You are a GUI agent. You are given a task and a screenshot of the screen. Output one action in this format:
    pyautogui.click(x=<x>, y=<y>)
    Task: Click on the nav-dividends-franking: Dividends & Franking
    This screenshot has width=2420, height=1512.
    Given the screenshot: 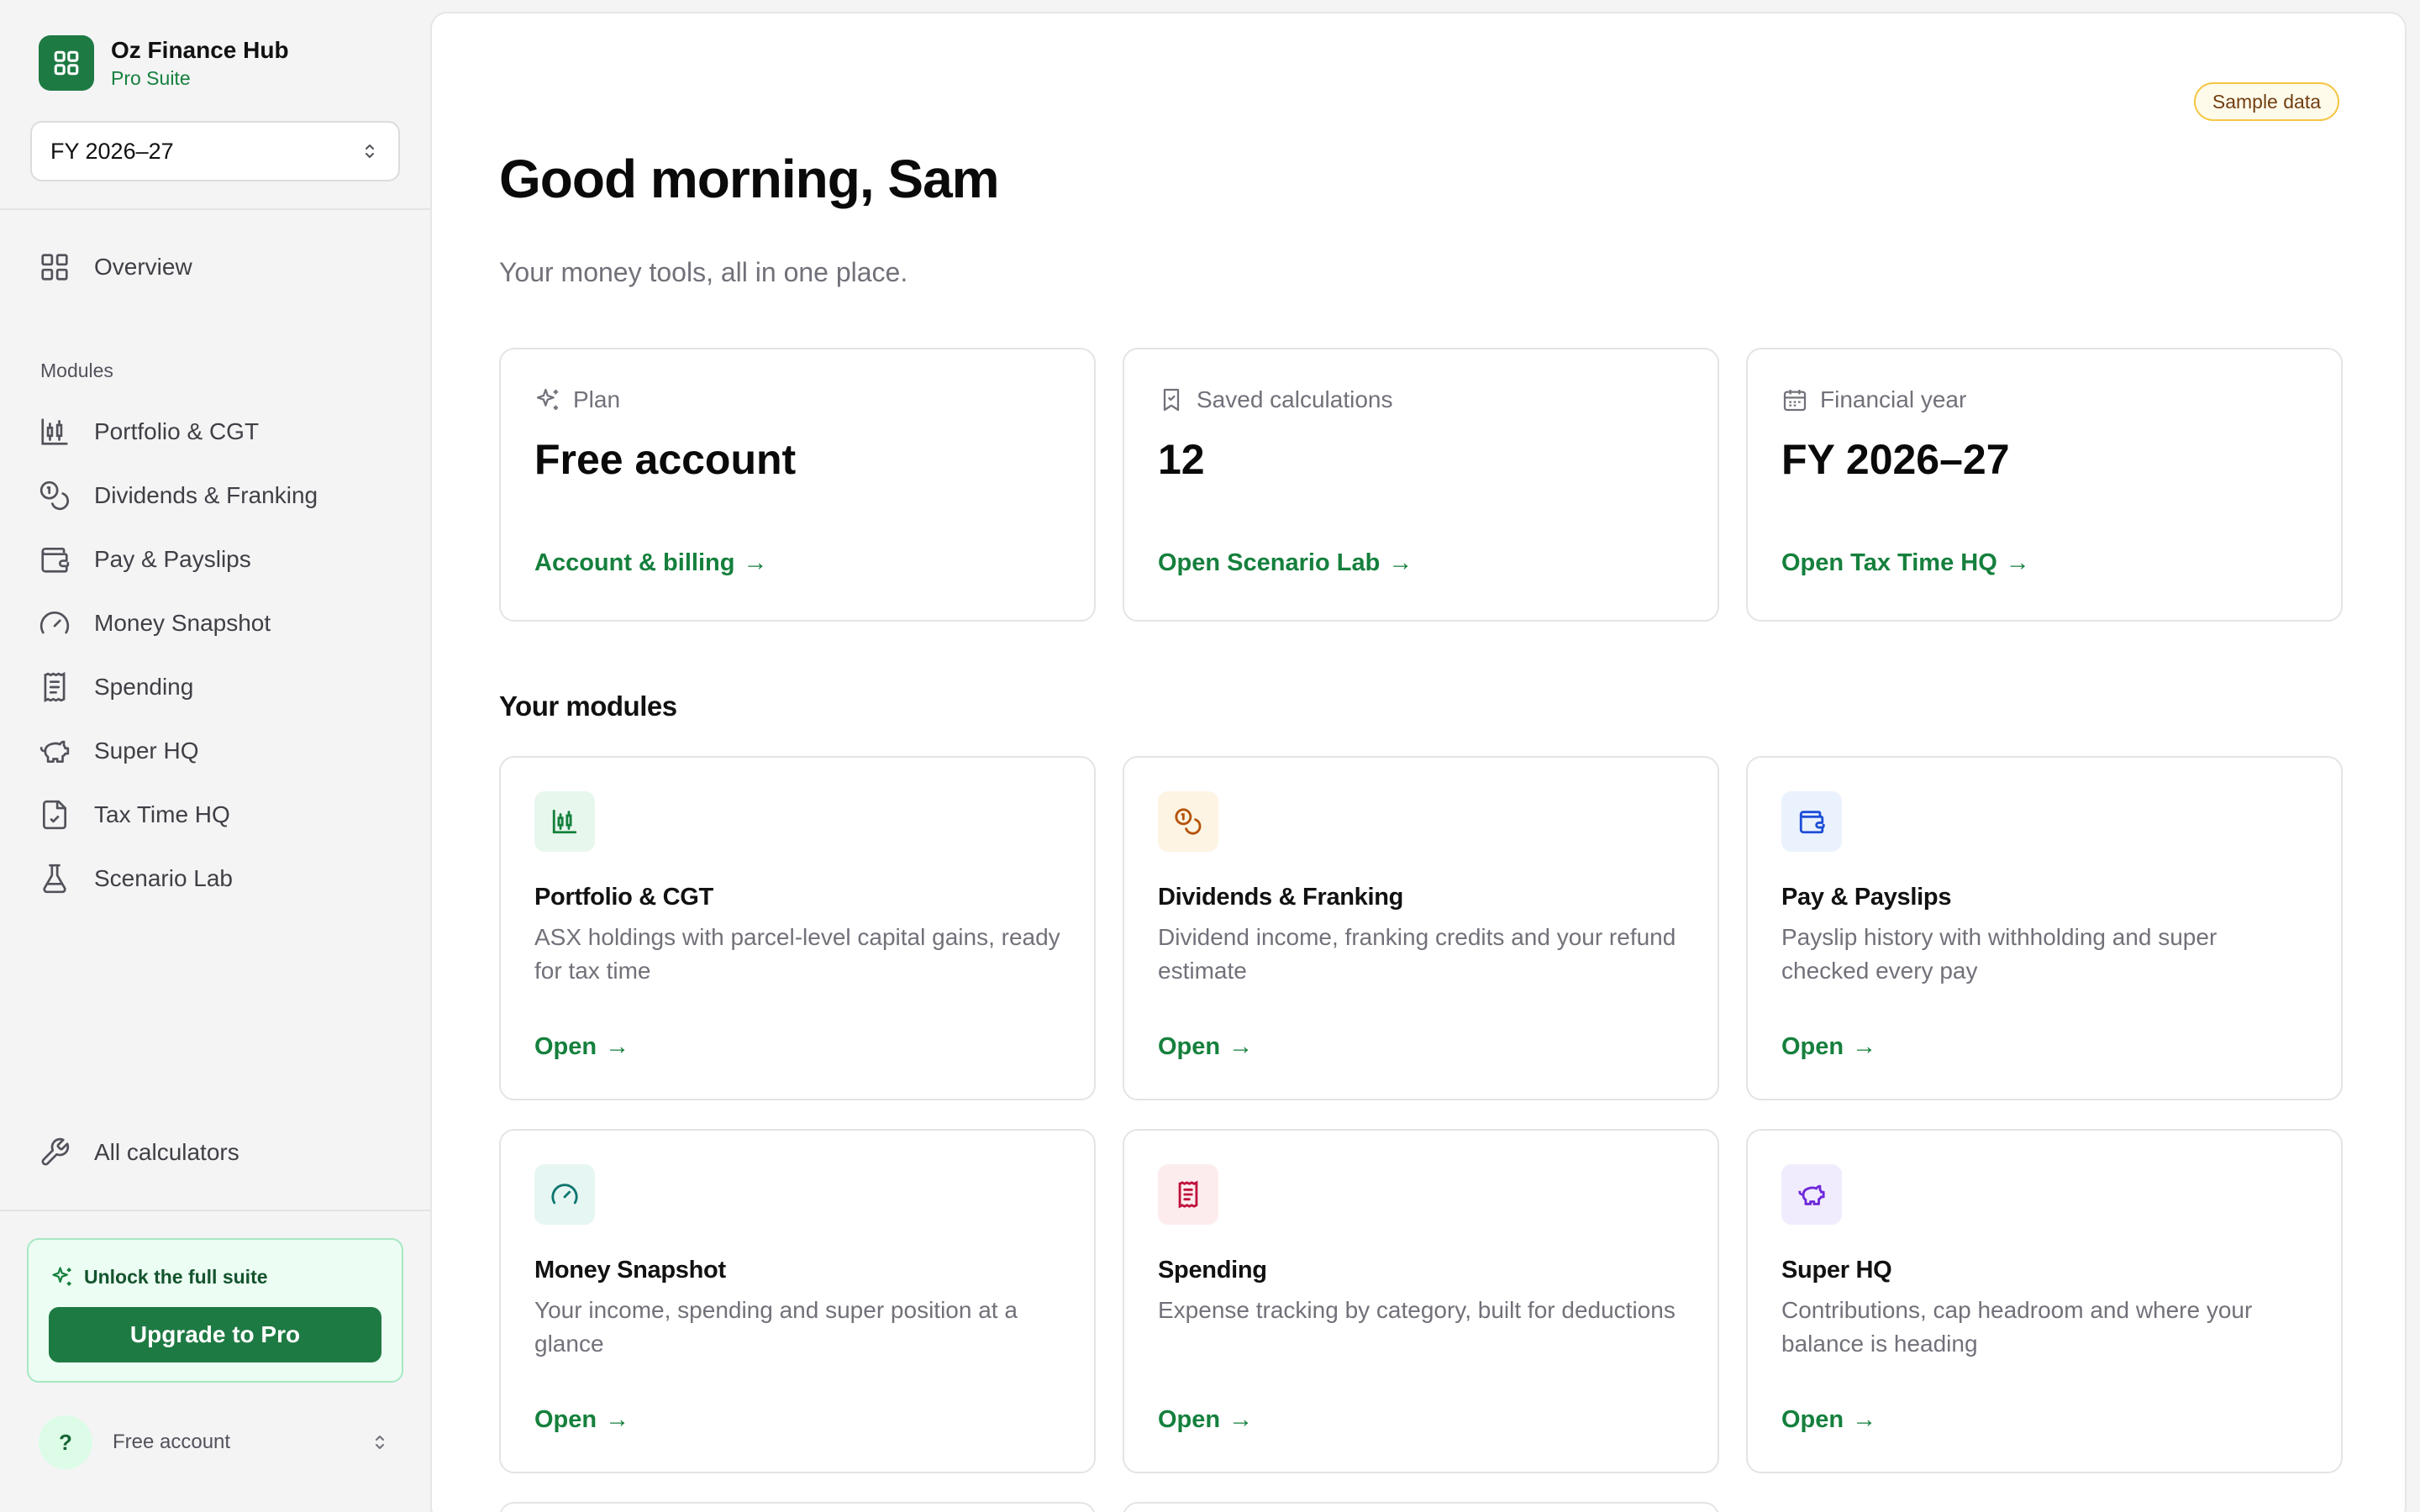 What is the action you would take?
    pyautogui.click(x=219, y=495)
    